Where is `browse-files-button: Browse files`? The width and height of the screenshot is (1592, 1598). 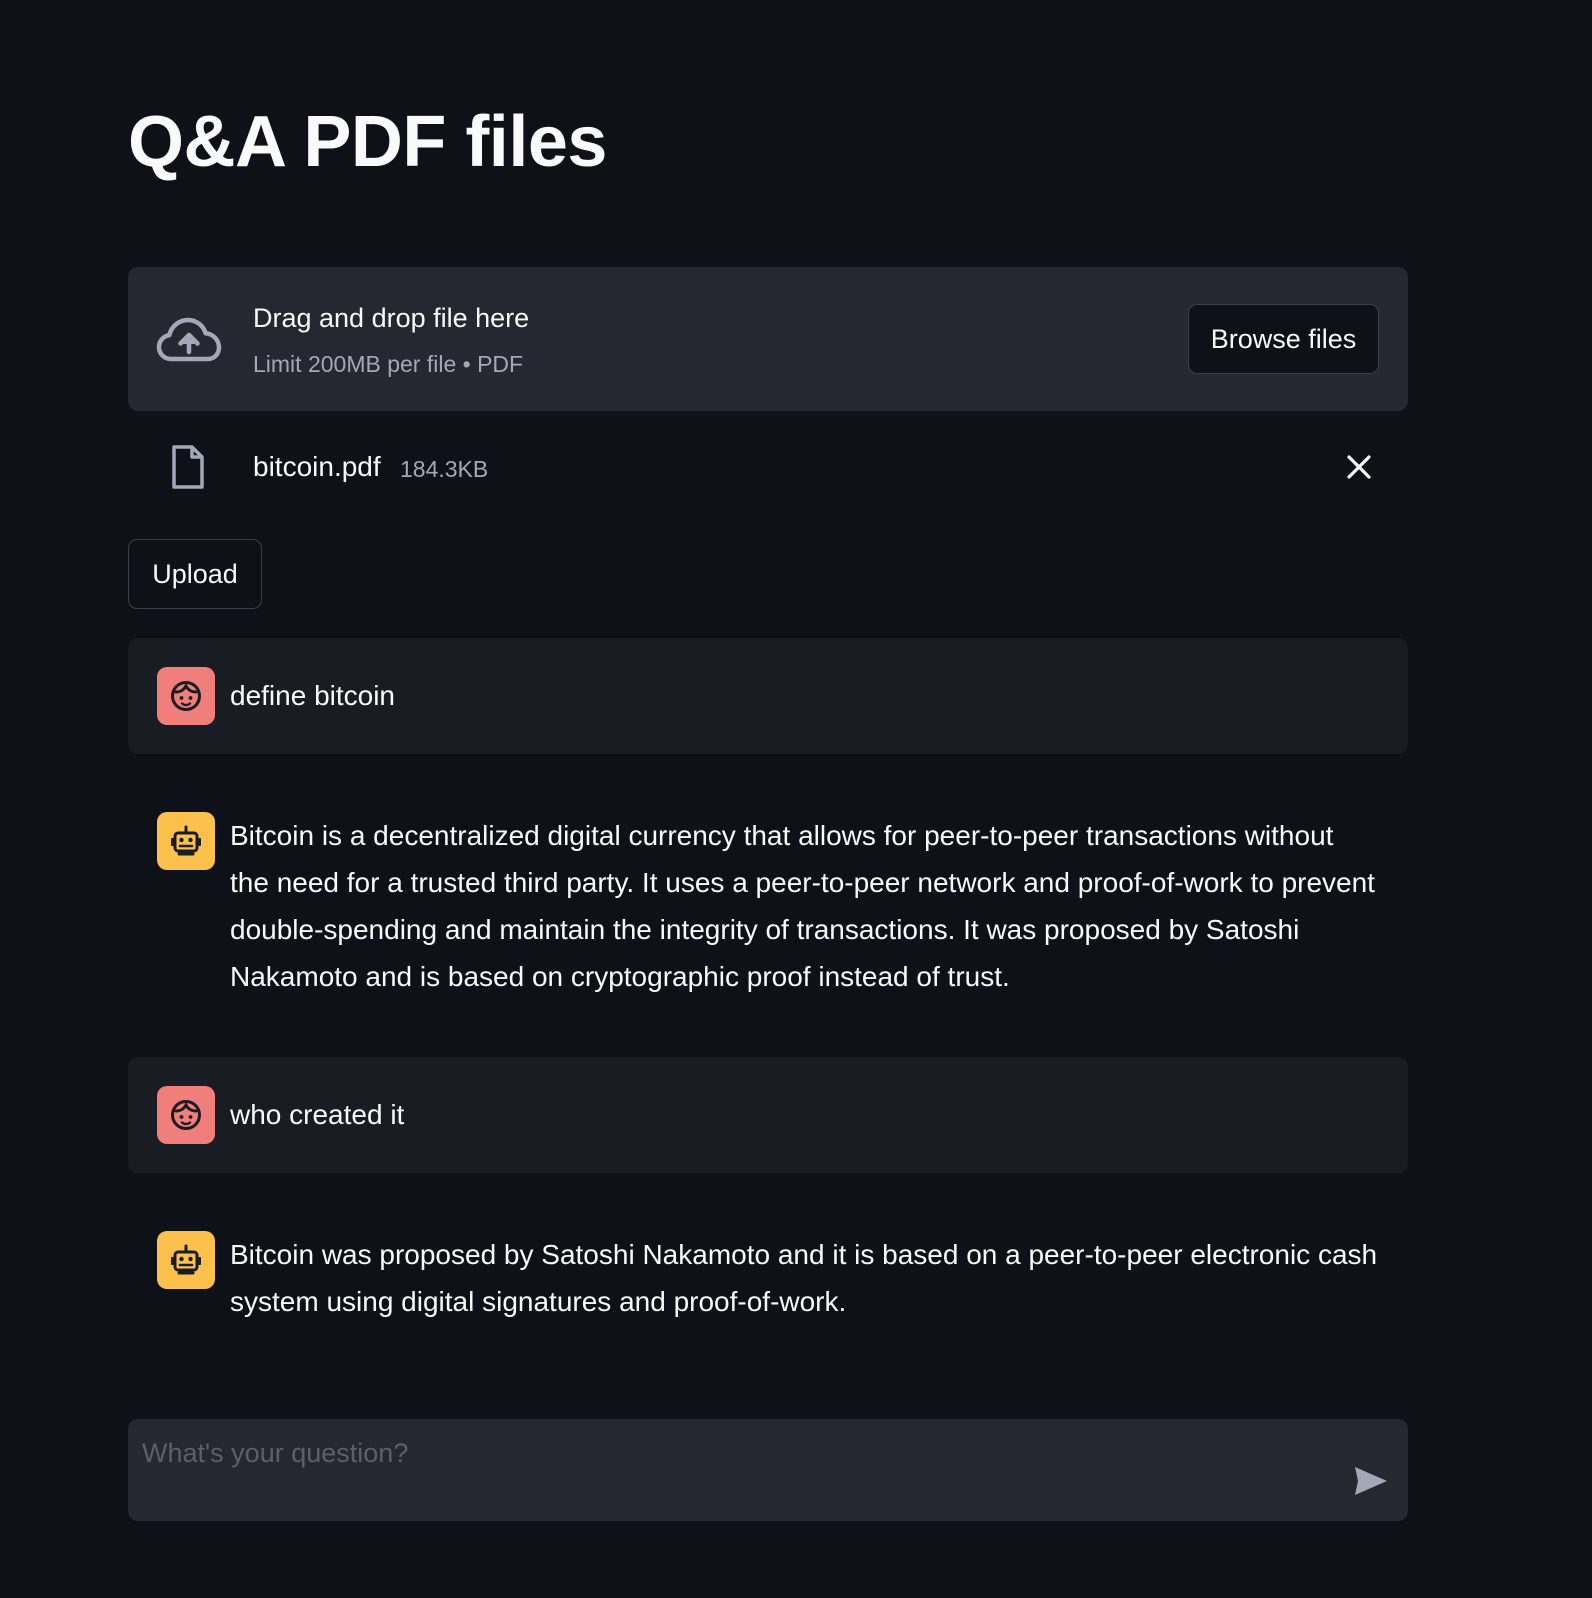 browse-files-button: Browse files is located at coordinates (1283, 339).